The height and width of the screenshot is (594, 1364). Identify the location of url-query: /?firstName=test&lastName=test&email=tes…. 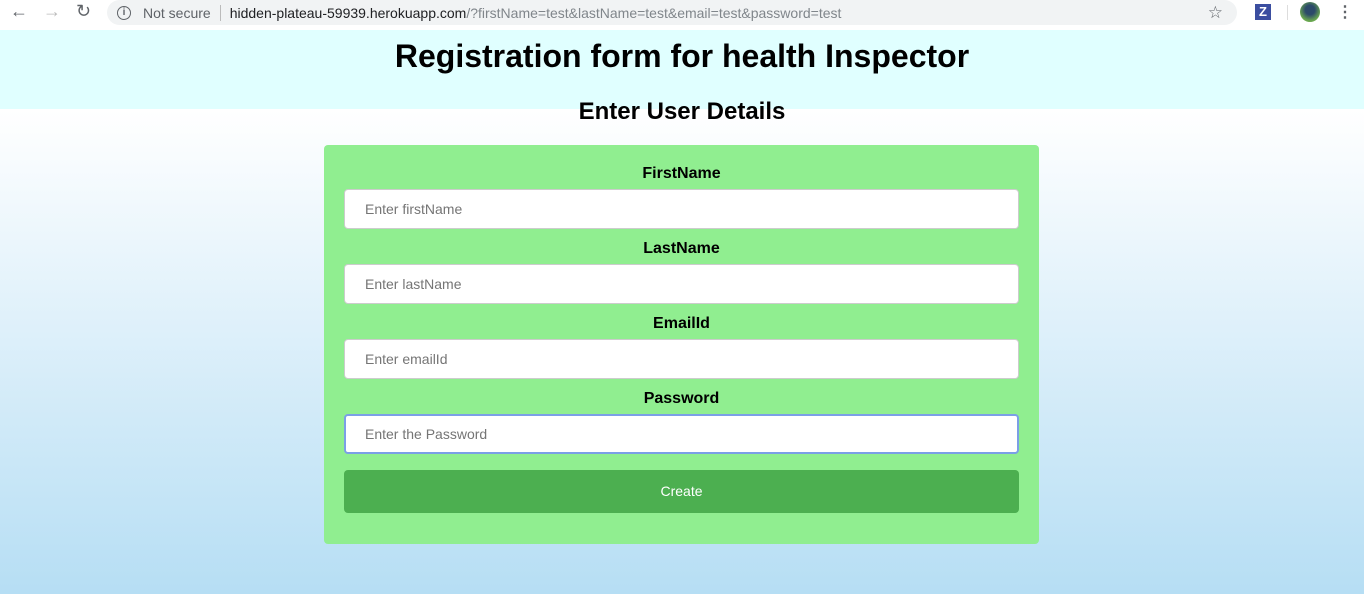
(654, 12).